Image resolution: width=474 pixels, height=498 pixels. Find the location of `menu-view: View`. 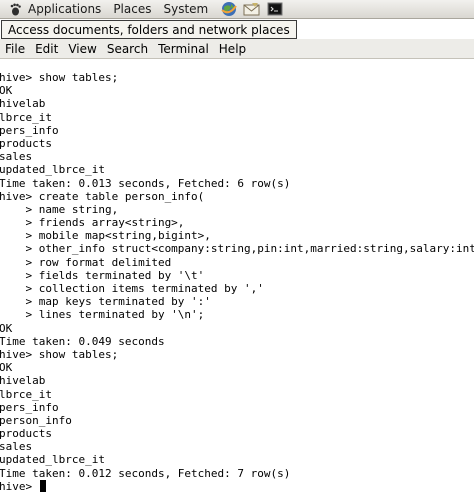

menu-view: View is located at coordinates (82, 49).